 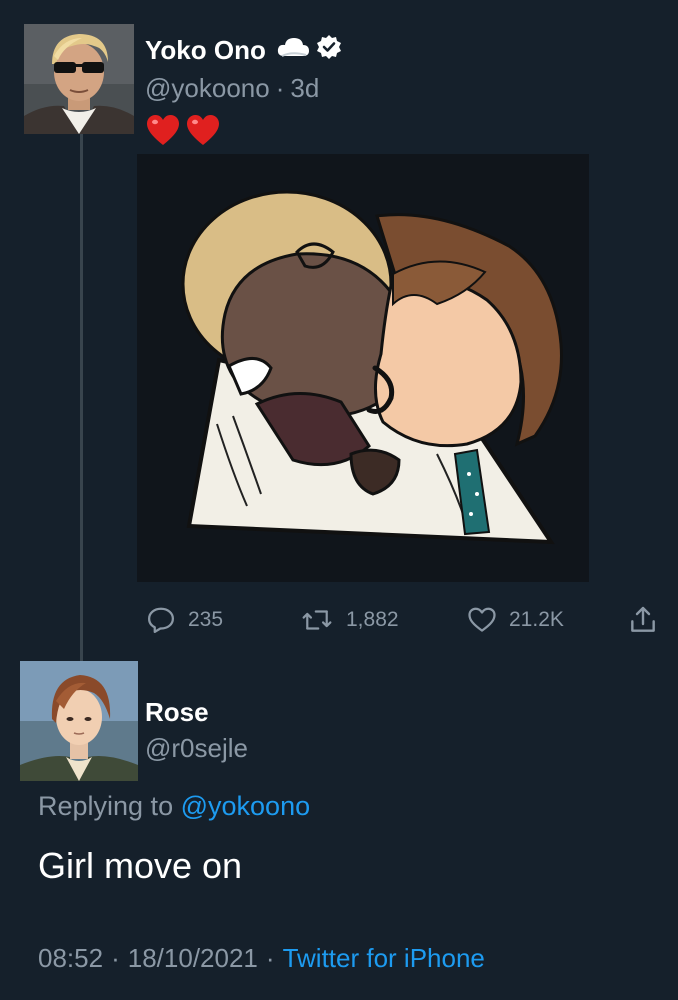 What do you see at coordinates (246, 806) in the screenshot?
I see `replying-to-link: @yokoono` at bounding box center [246, 806].